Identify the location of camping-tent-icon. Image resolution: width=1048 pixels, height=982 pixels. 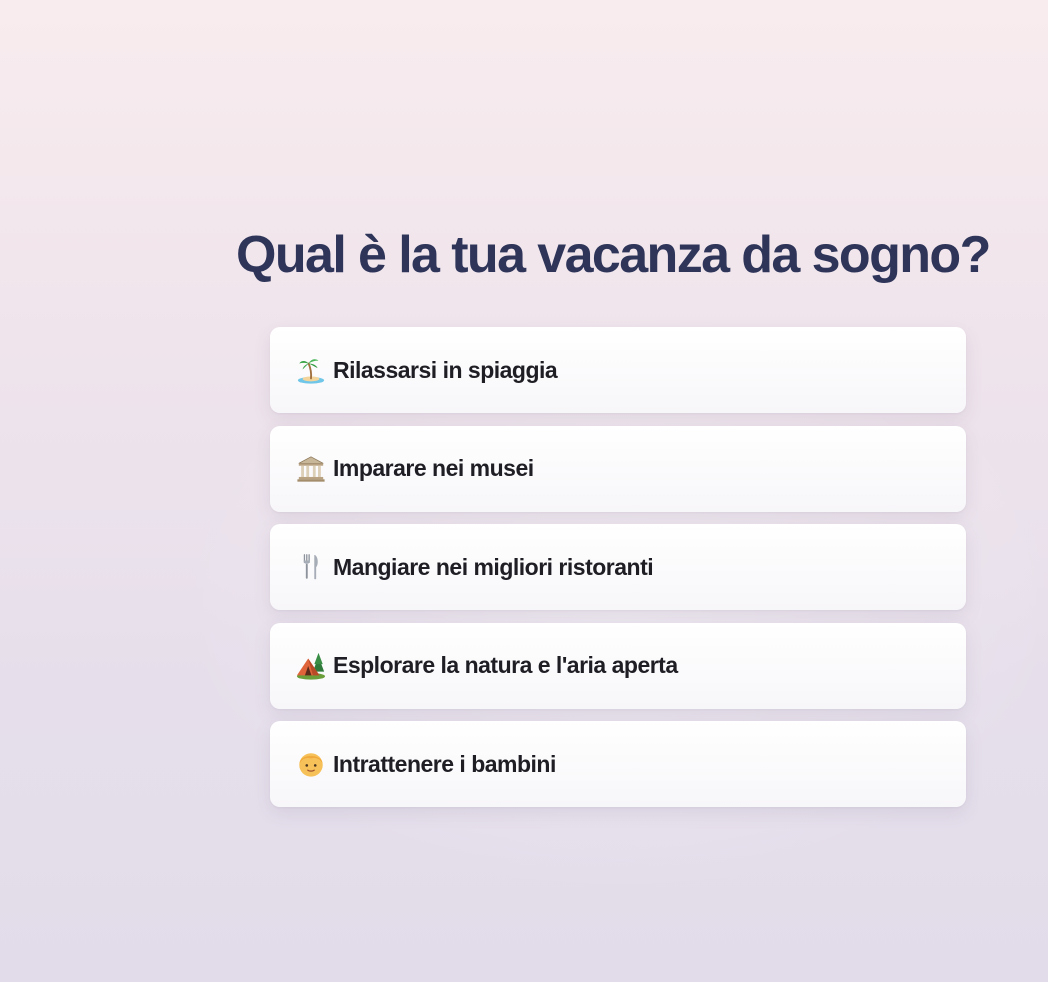
(311, 666).